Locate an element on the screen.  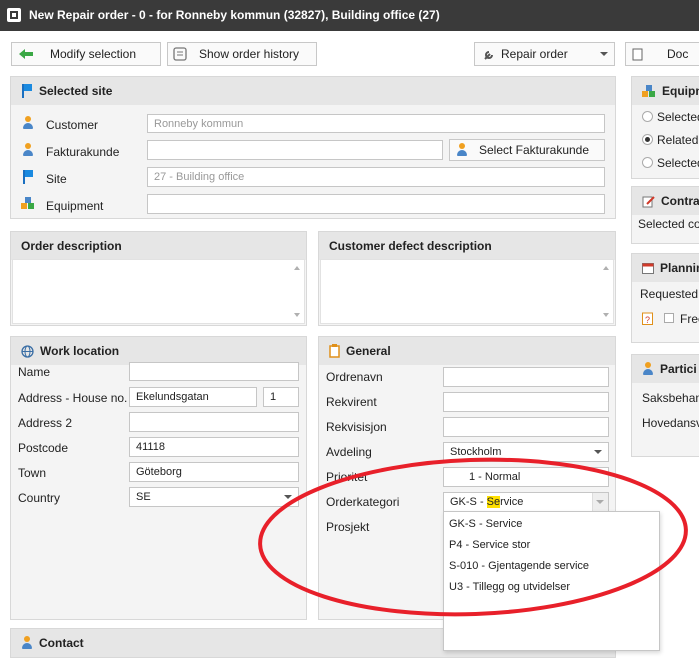
history-icon is located at coordinates (180, 54).